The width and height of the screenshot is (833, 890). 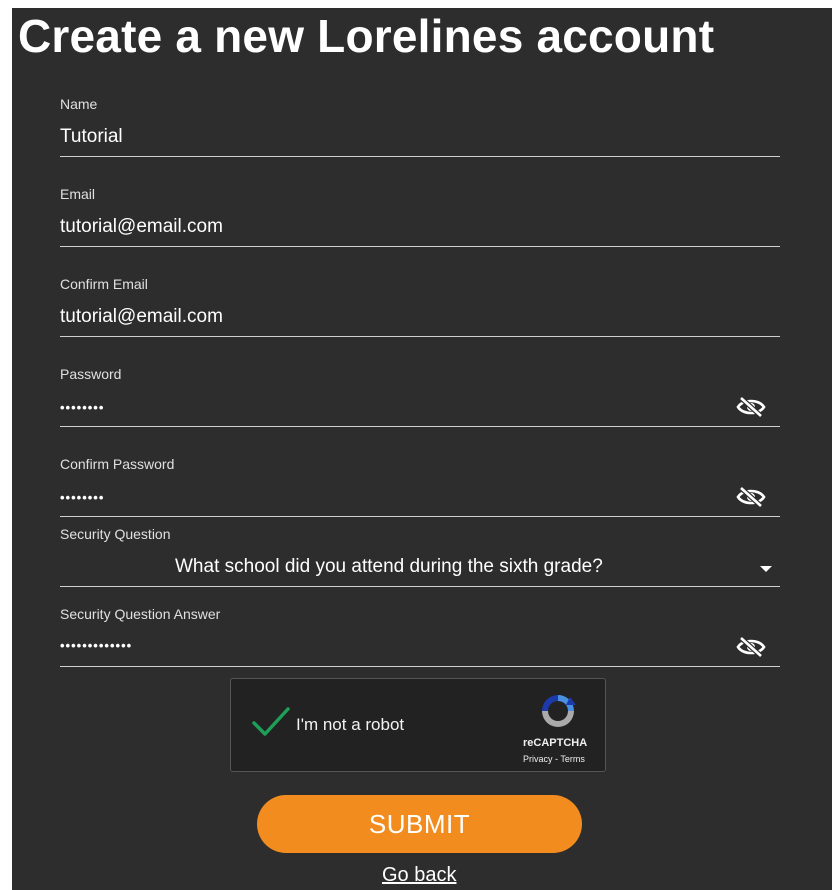 What do you see at coordinates (117, 464) in the screenshot?
I see `confirm-password-label: Confirm Password` at bounding box center [117, 464].